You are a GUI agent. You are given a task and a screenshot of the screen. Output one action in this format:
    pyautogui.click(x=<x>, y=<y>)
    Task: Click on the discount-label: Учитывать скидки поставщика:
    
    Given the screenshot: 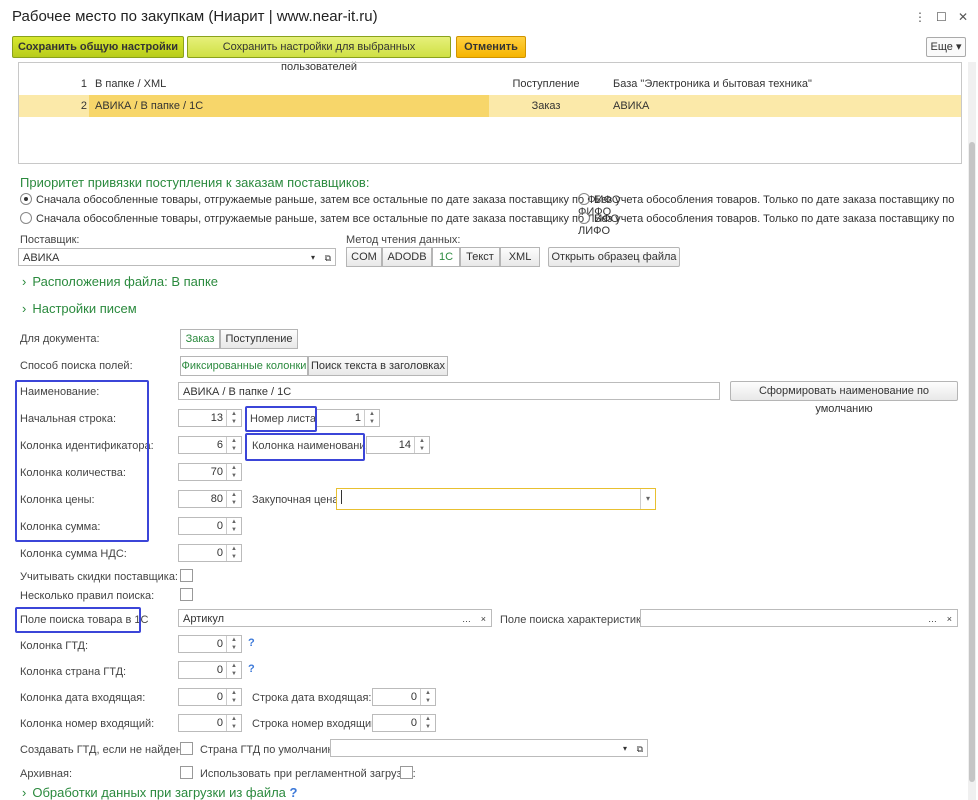 What is the action you would take?
    pyautogui.click(x=99, y=577)
    